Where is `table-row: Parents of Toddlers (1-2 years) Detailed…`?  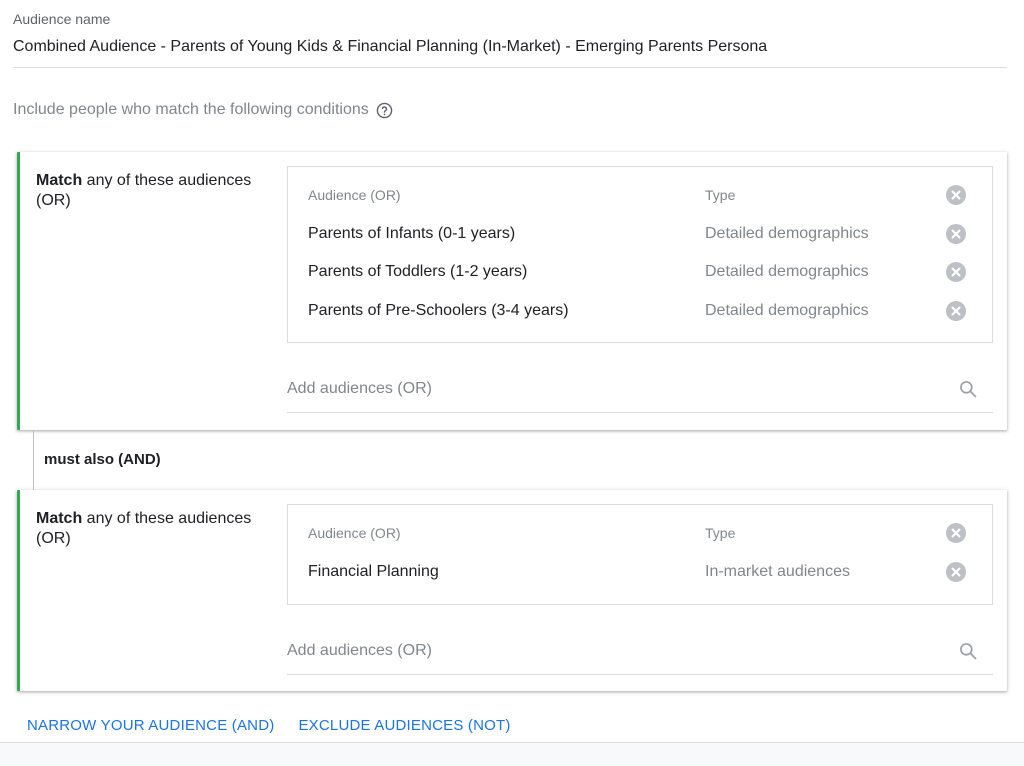
table-row: Parents of Toddlers (1-2 years) Detailed… is located at coordinates (640, 272).